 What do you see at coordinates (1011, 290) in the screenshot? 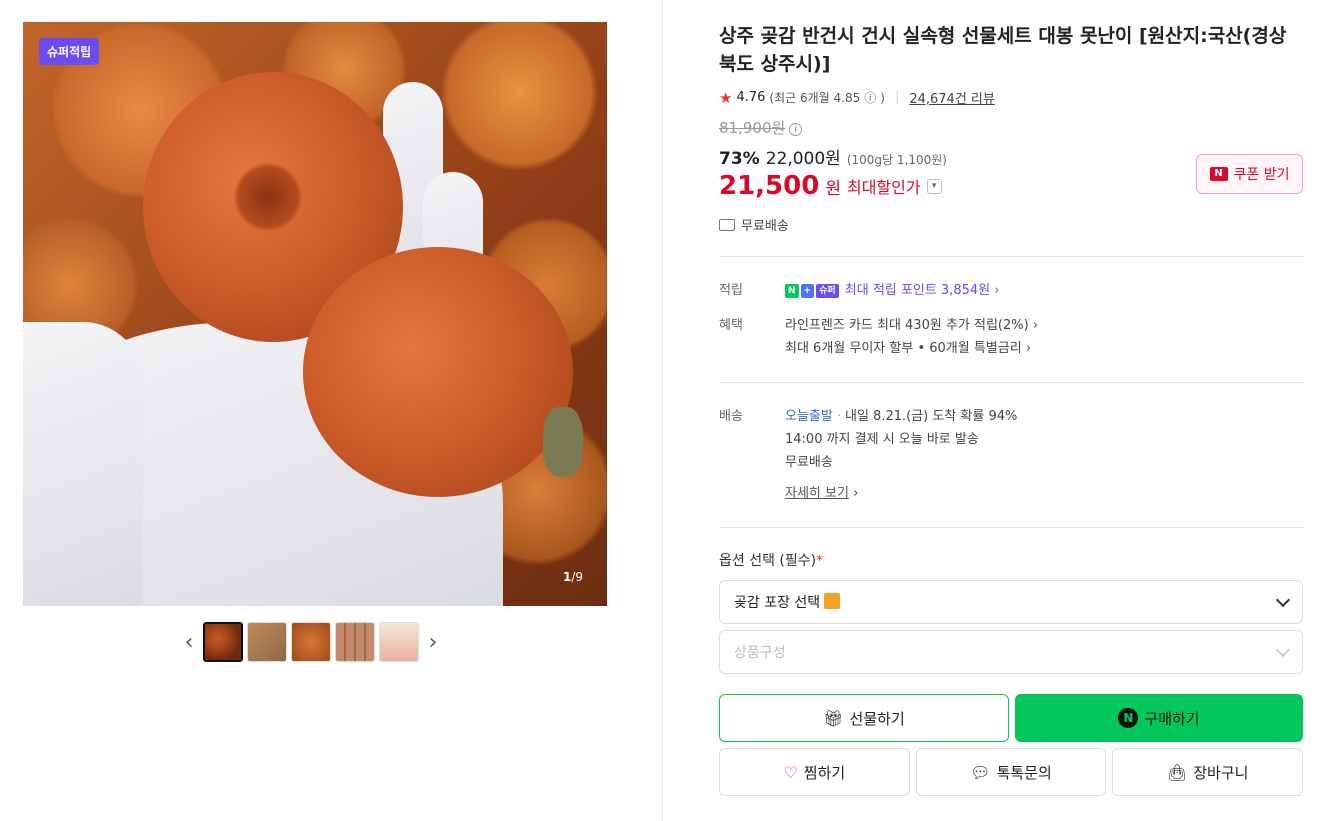
I see `point-row: 적립 N + 슈퍼 최대 적립 포인트 3,854원 ›` at bounding box center [1011, 290].